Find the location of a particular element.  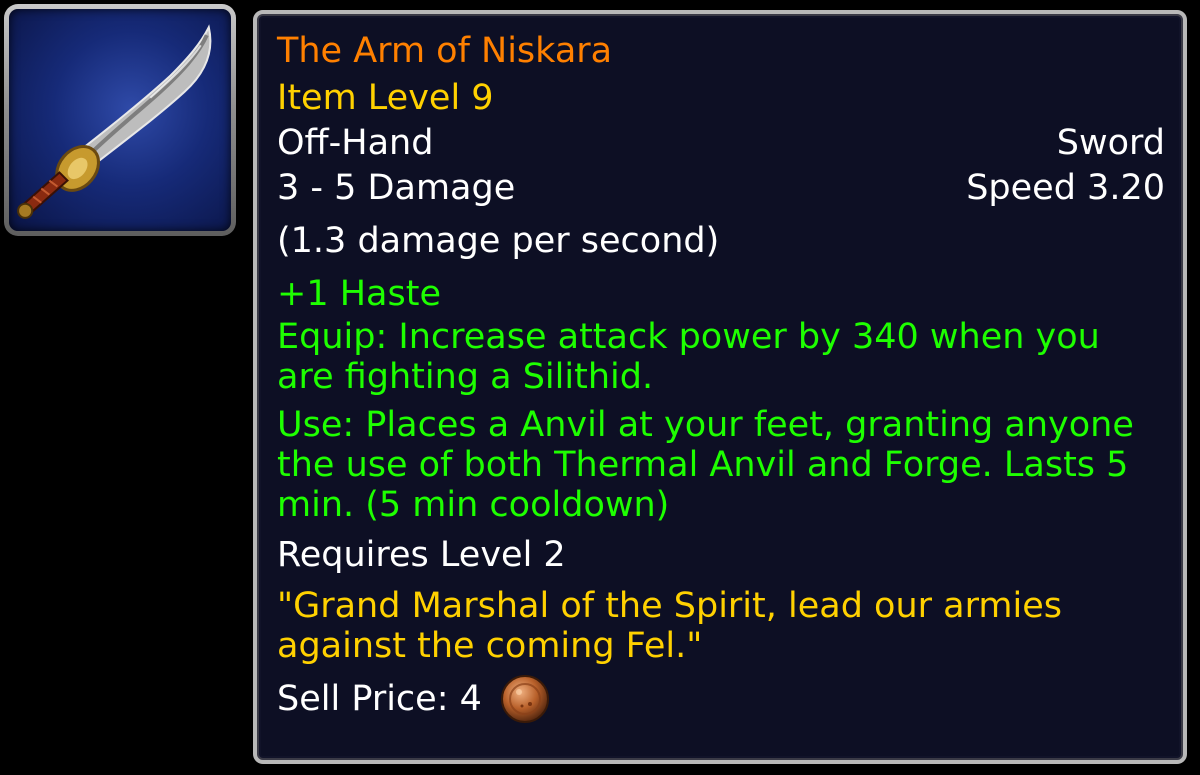

item-damage: 3 - 5 Damage is located at coordinates (396, 188).